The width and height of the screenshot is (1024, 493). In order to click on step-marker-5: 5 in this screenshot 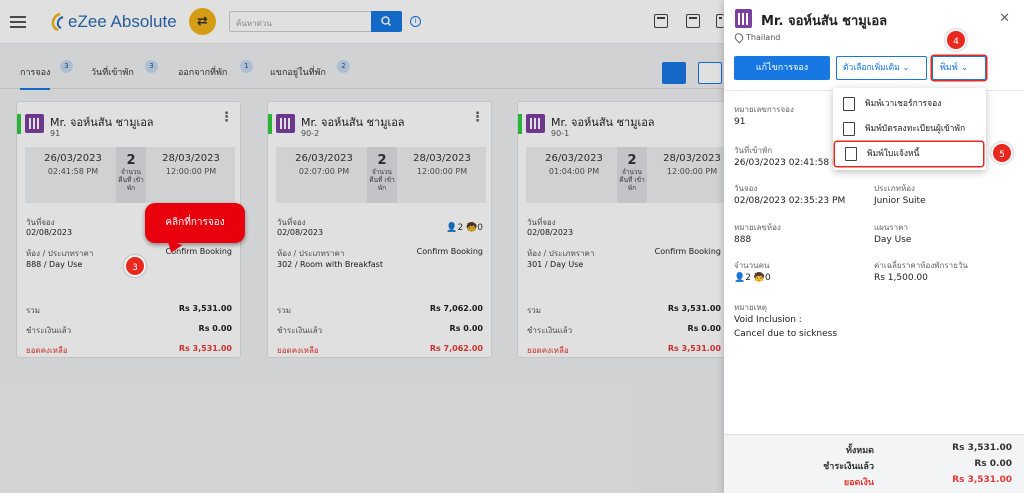, I will do `click(1002, 153)`.